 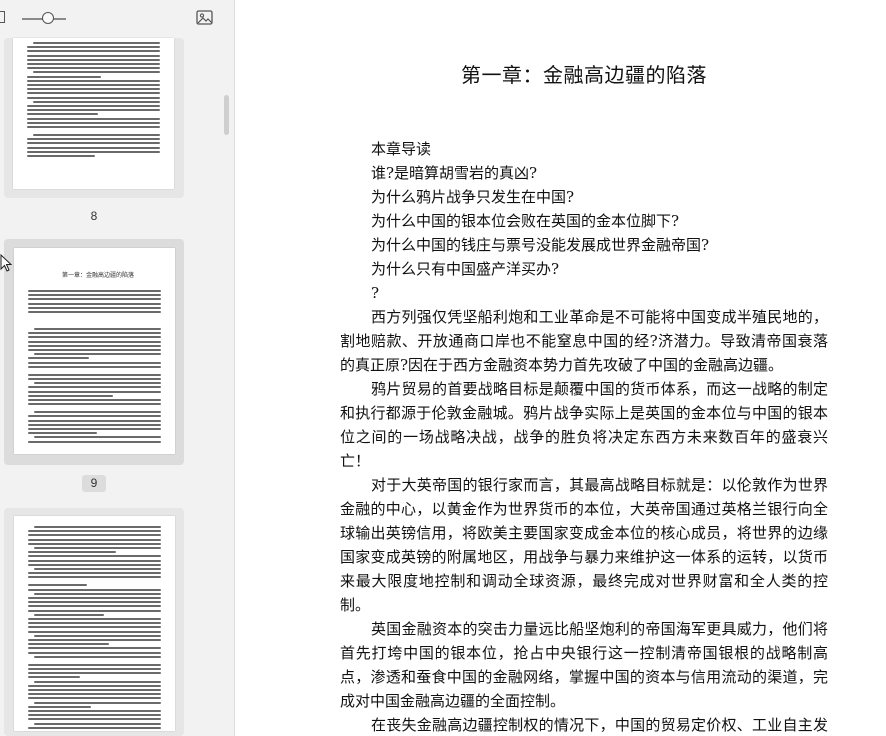 I want to click on thumbnail-page-image, so click(x=94, y=623).